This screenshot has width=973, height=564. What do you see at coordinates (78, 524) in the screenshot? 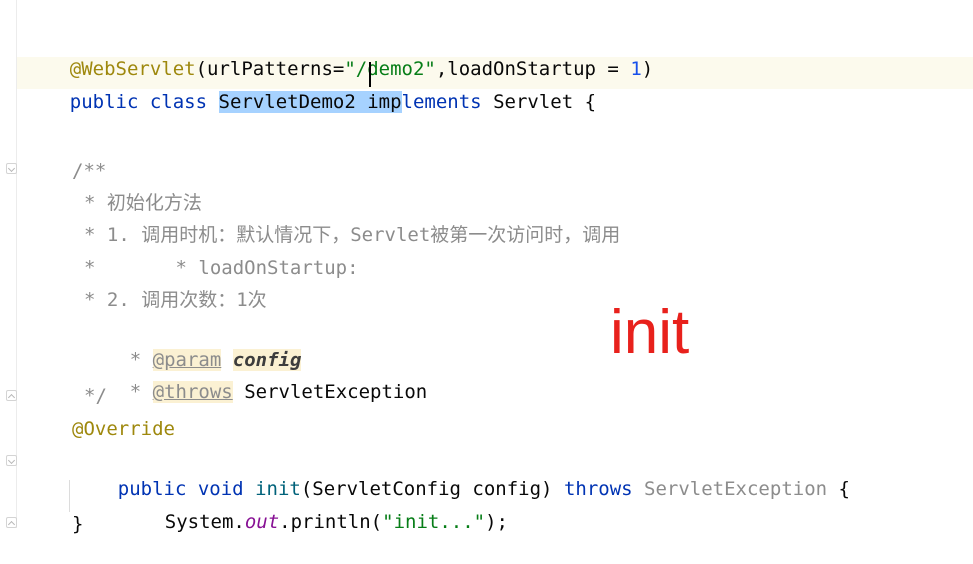
I see `closing-brace: }` at bounding box center [78, 524].